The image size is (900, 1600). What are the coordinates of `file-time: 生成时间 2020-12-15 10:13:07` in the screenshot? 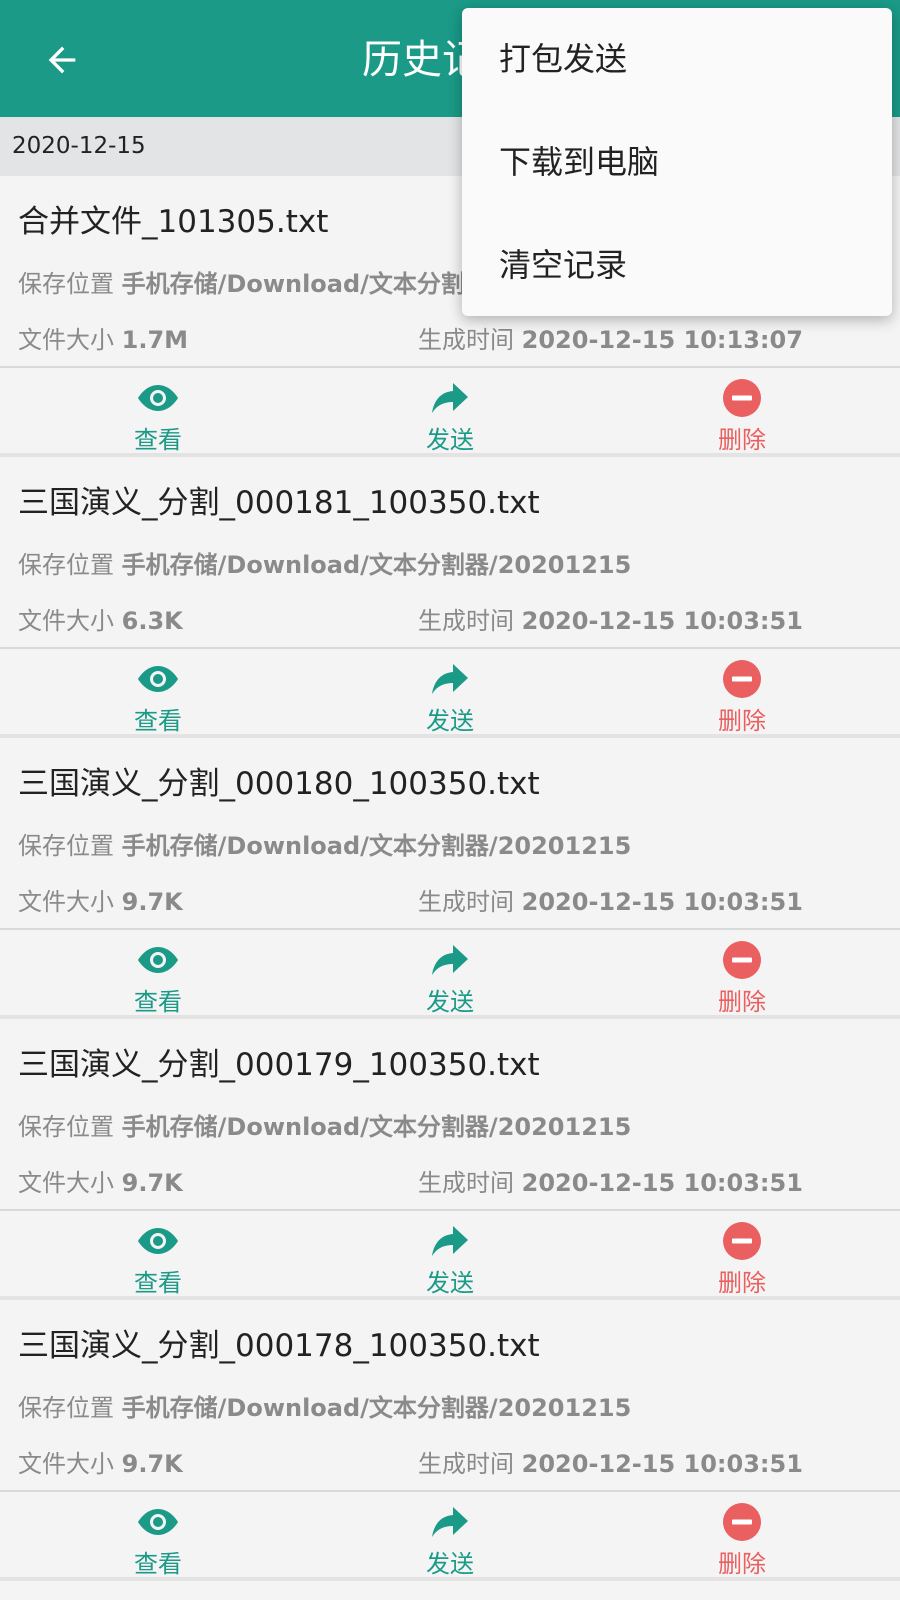 It's located at (610, 337).